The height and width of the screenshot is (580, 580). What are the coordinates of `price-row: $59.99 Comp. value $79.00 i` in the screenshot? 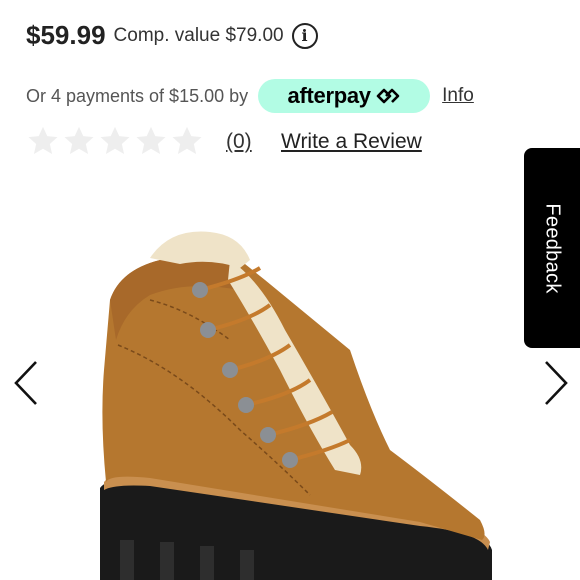 It's located at (172, 35).